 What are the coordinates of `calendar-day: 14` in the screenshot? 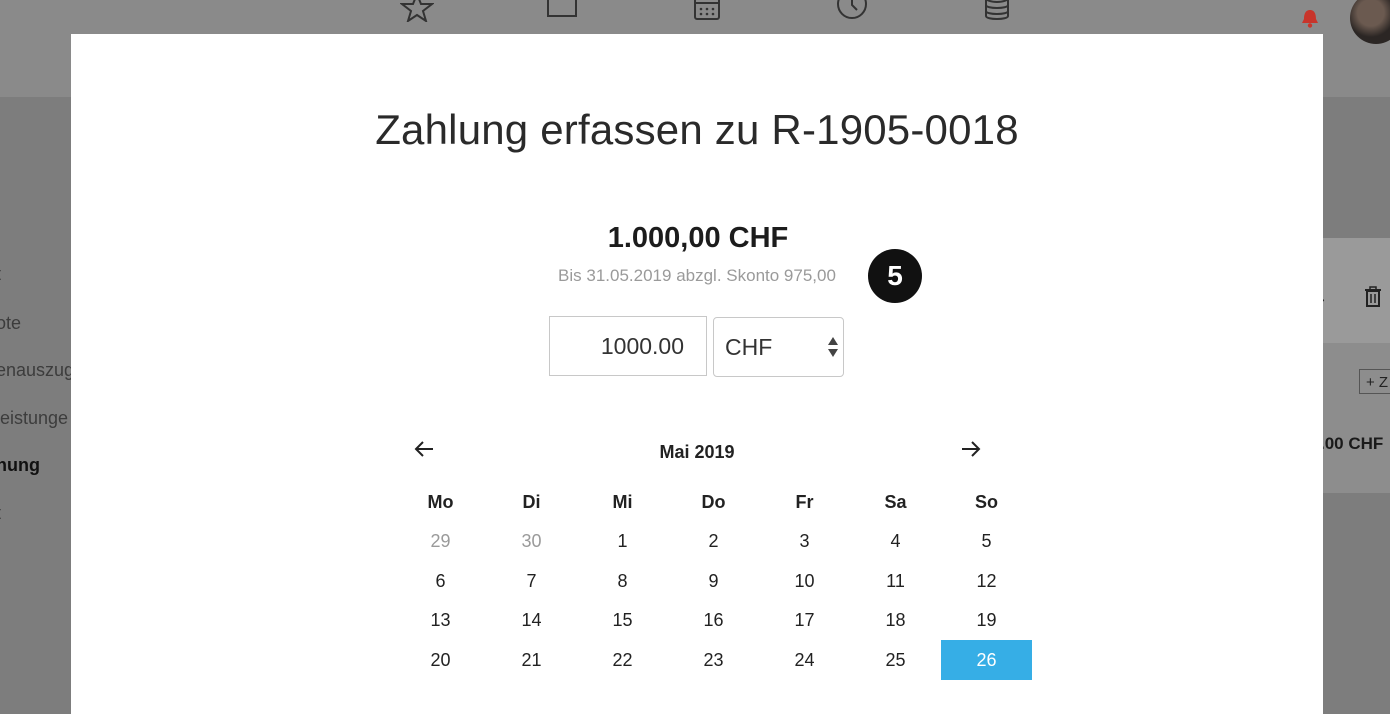 It's located at (531, 620).